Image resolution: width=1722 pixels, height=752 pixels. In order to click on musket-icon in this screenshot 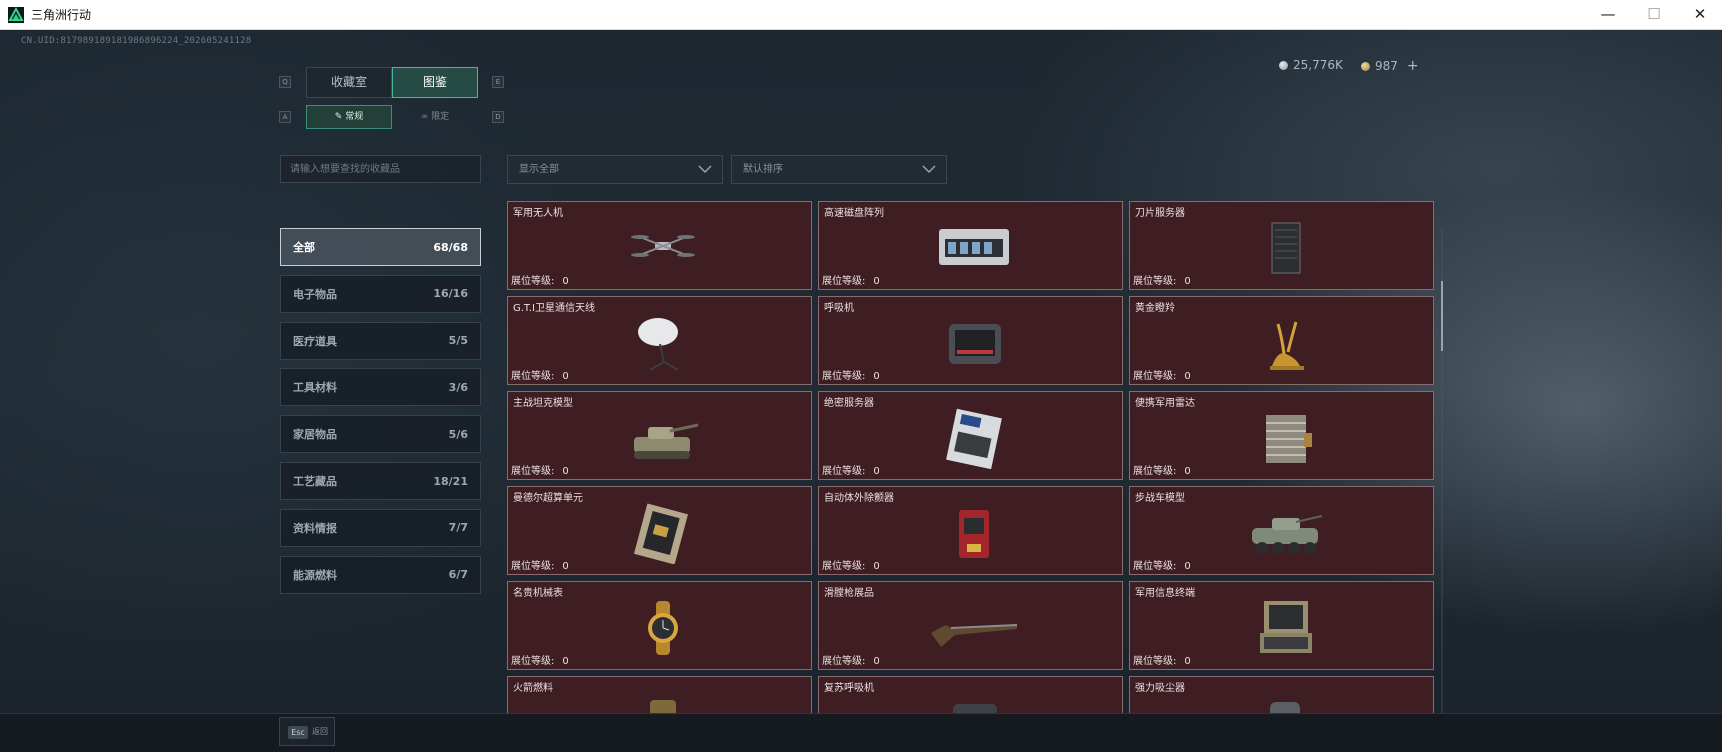, I will do `click(974, 635)`.